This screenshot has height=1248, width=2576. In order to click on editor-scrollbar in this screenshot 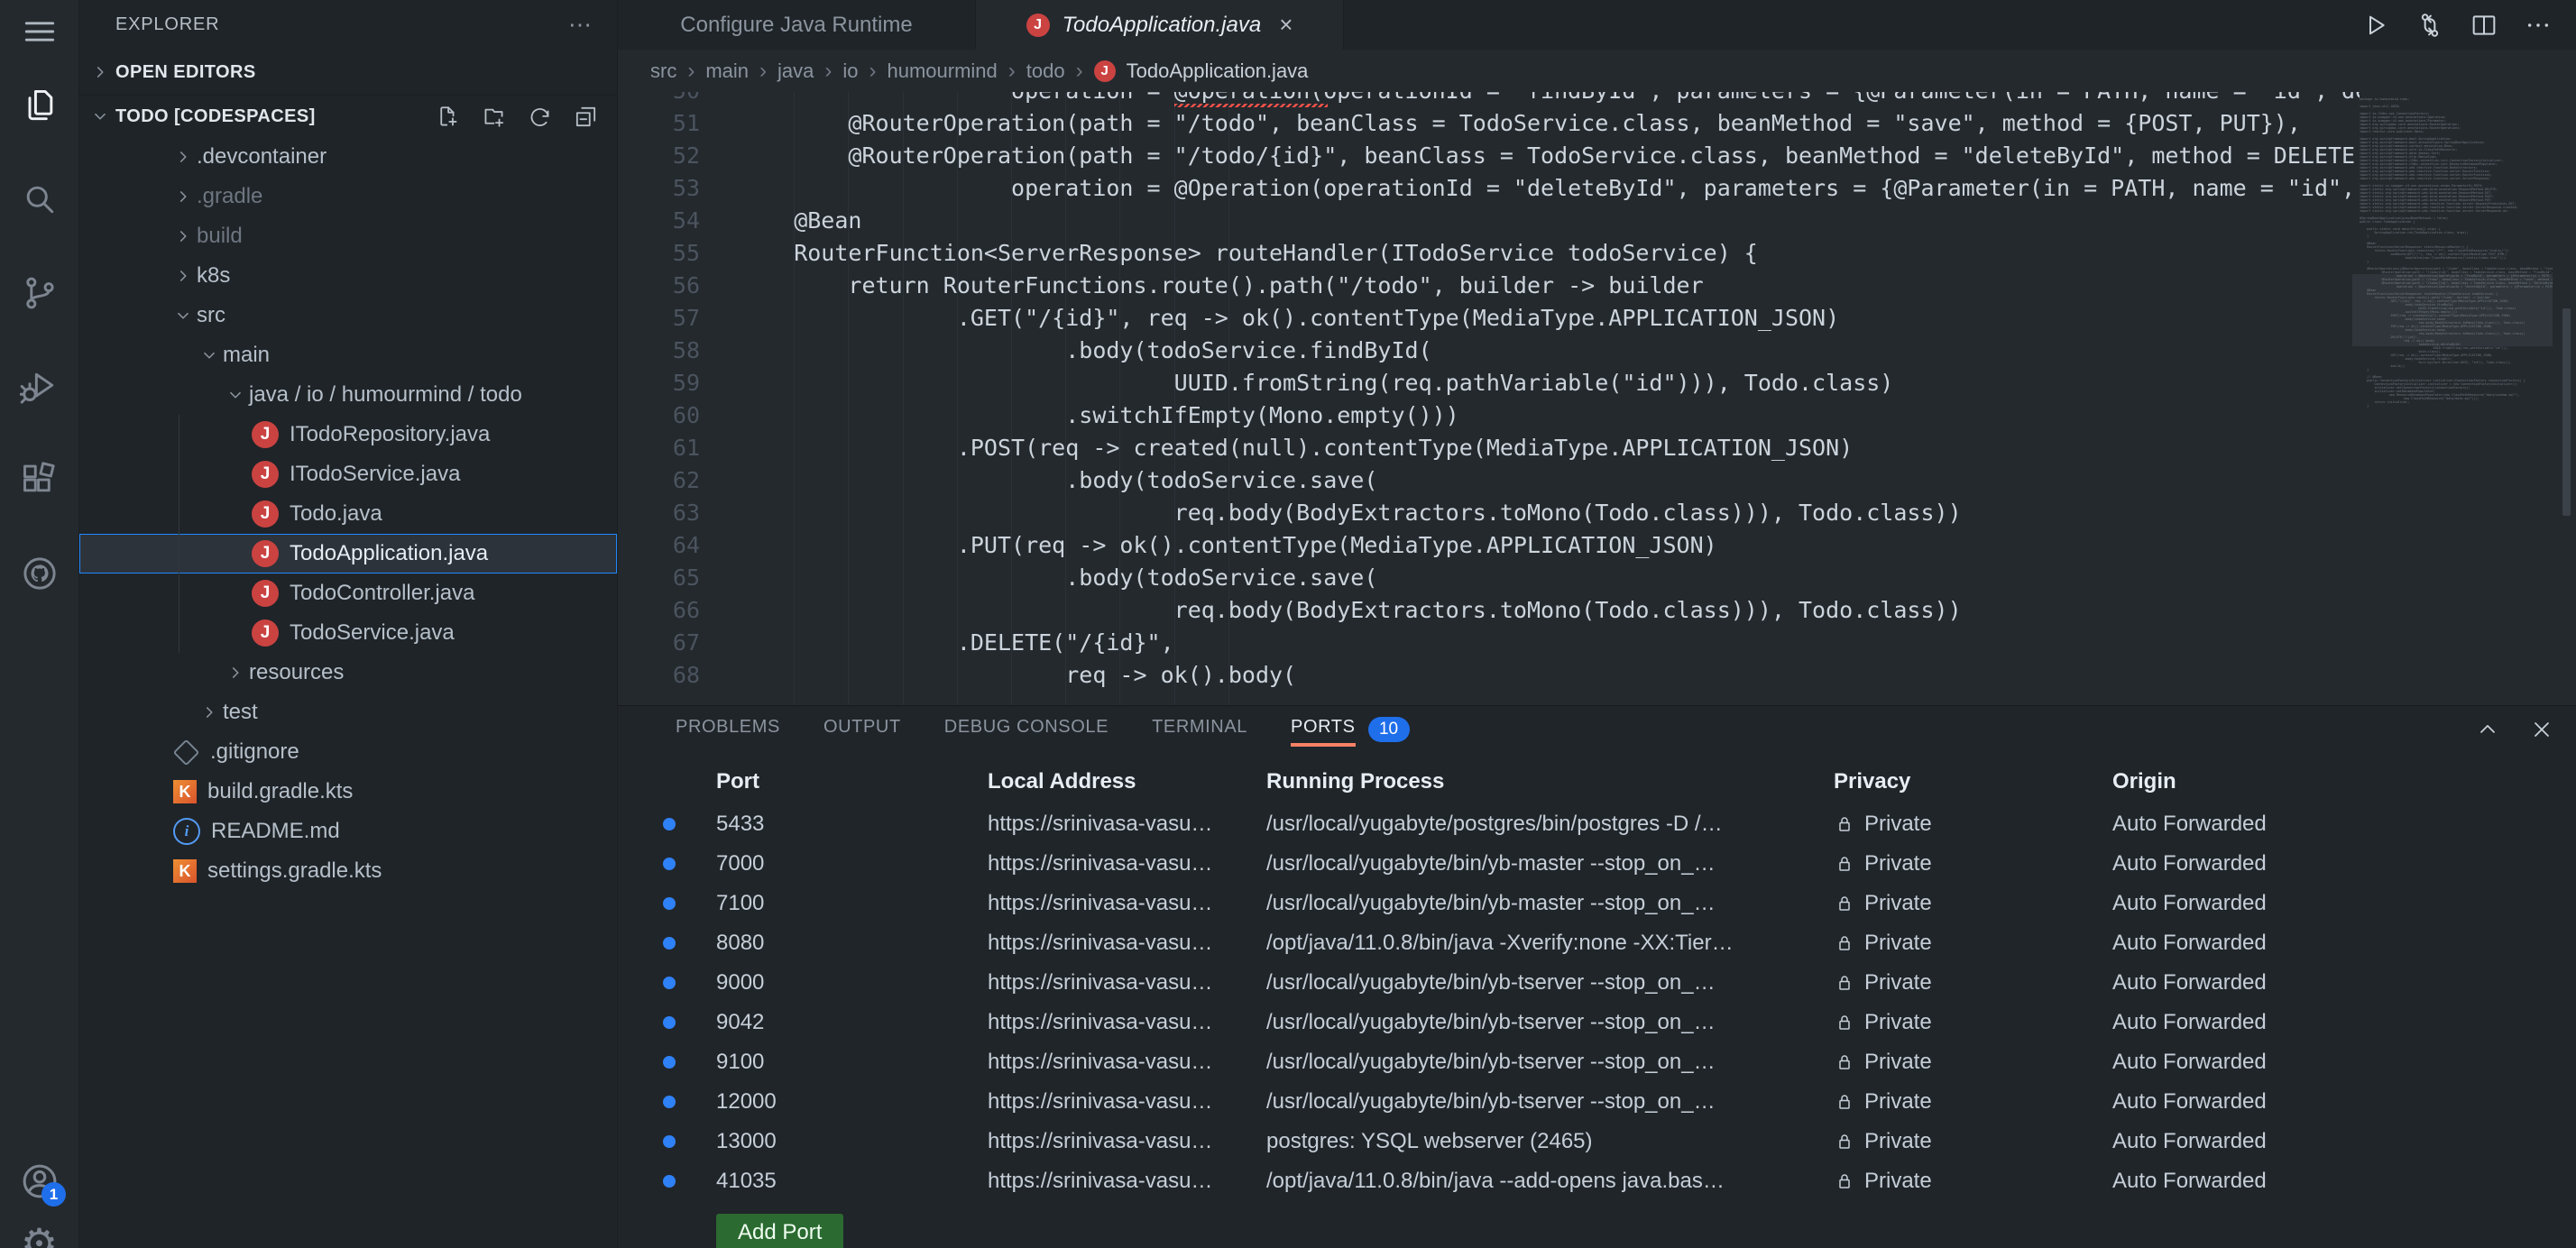, I will do `click(2566, 412)`.